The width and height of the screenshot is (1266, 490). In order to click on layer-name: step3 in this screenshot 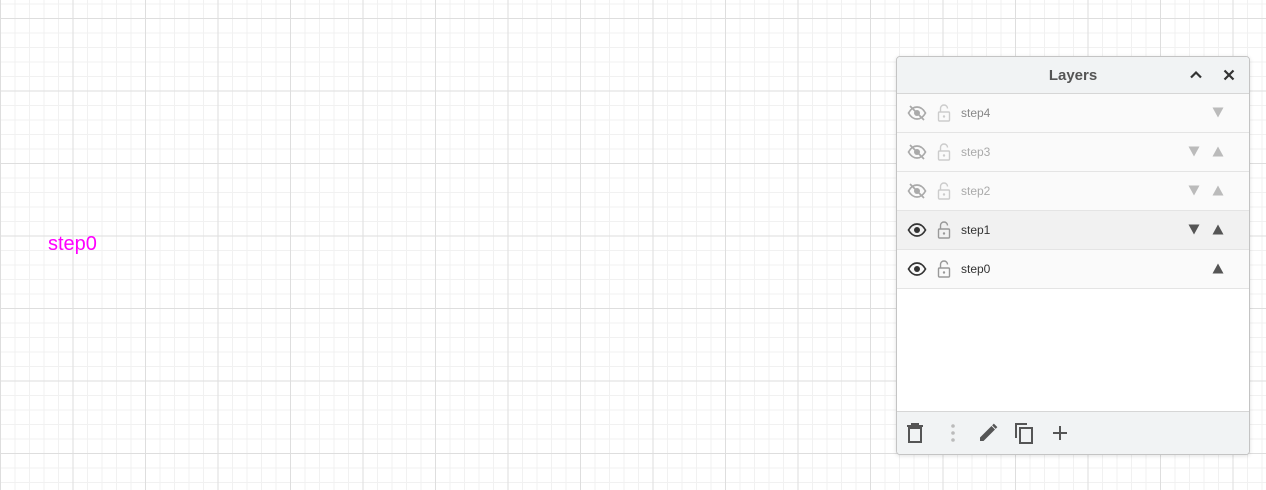, I will do `click(976, 152)`.